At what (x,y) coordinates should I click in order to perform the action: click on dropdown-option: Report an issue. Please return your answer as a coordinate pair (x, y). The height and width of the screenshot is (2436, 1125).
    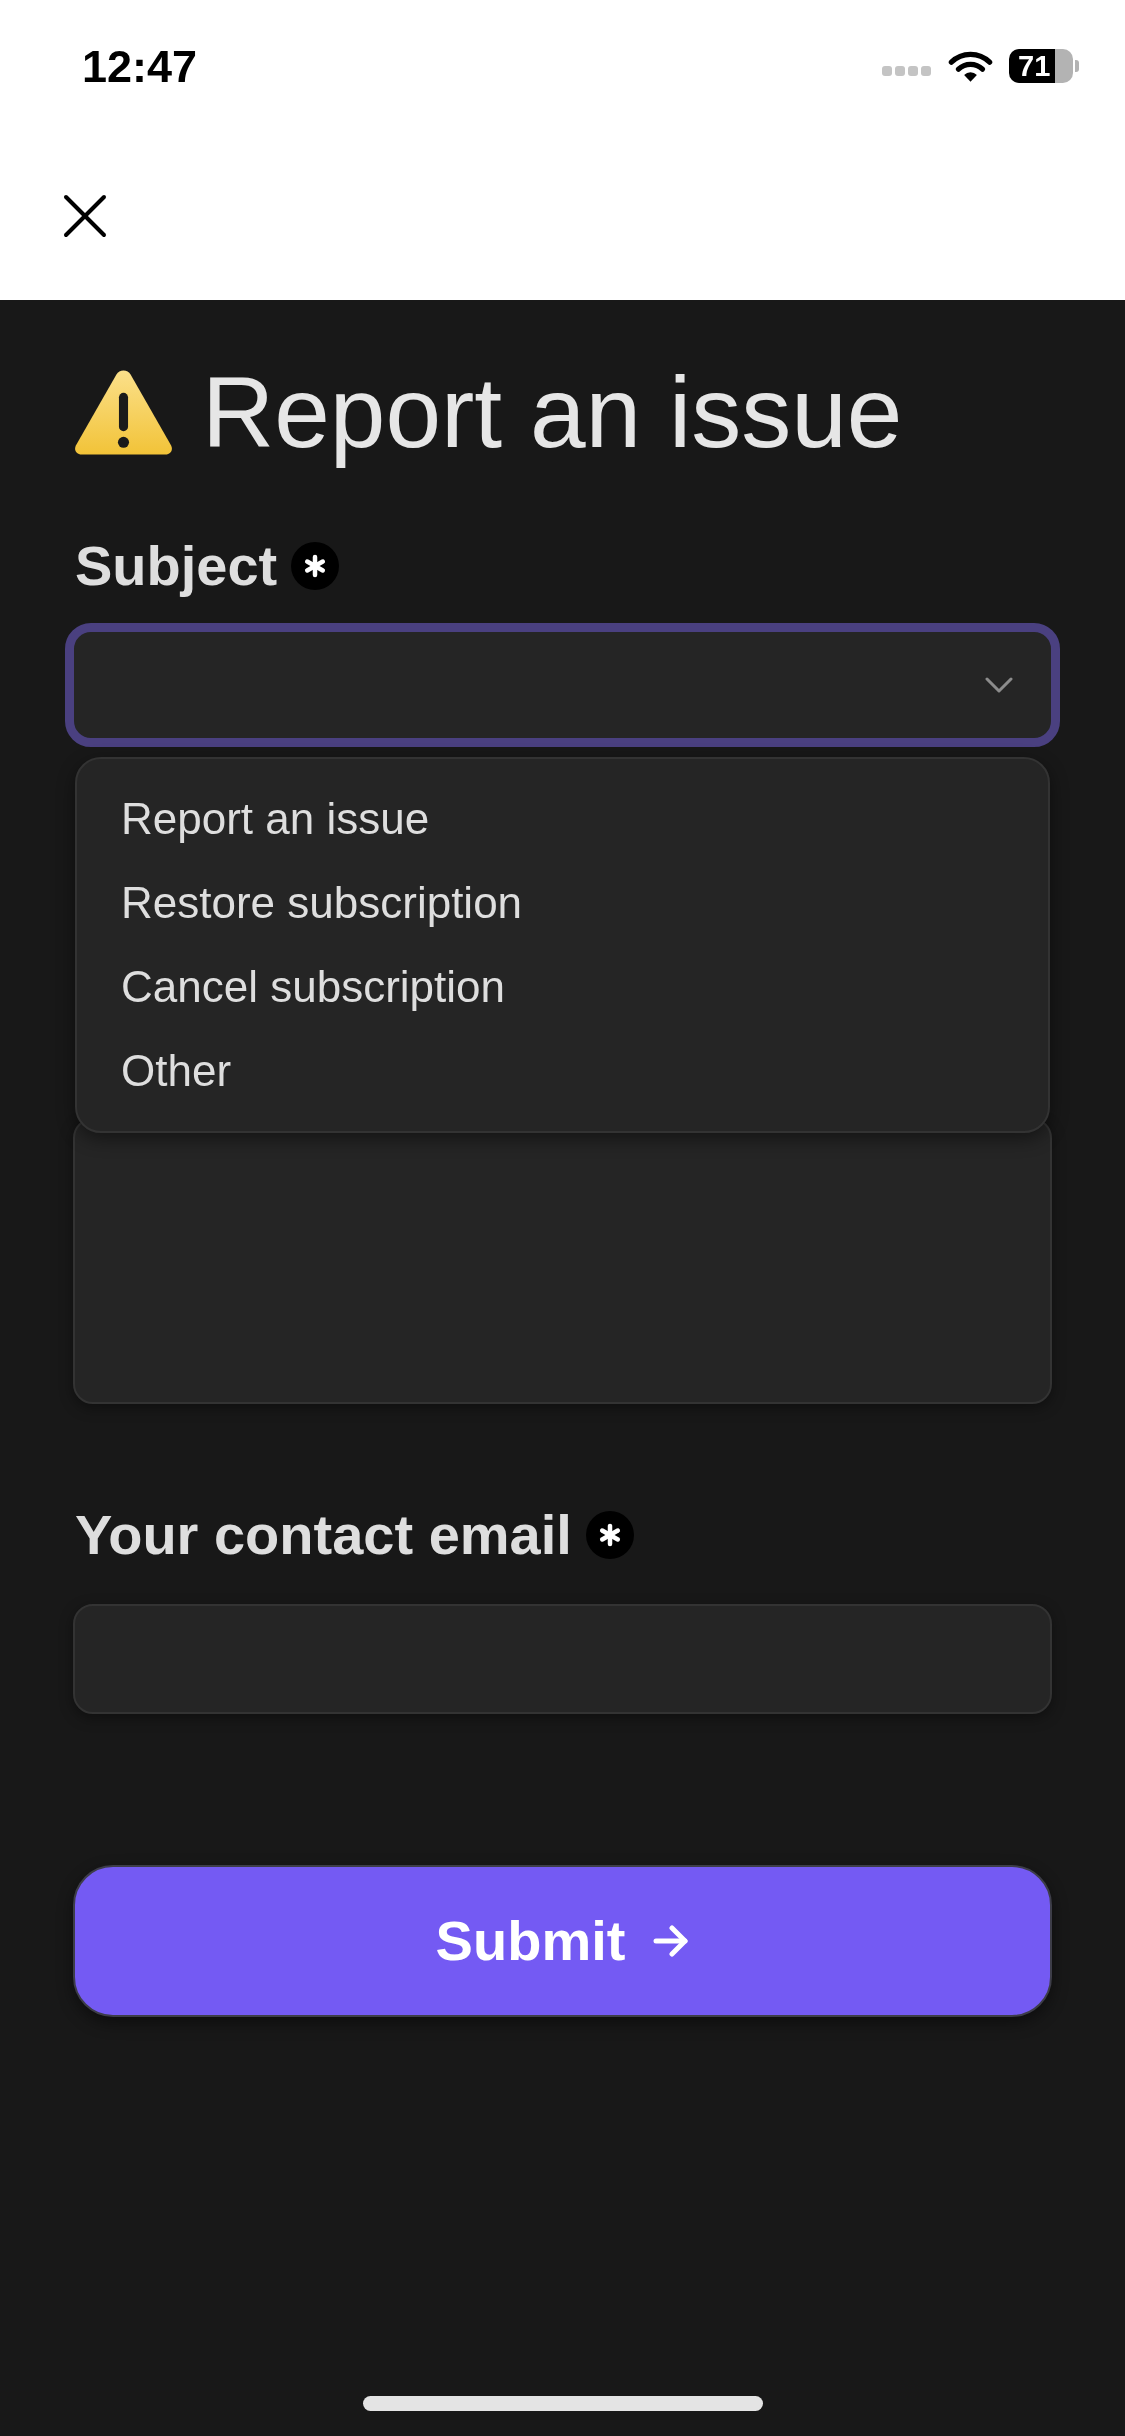
    Looking at the image, I should click on (562, 819).